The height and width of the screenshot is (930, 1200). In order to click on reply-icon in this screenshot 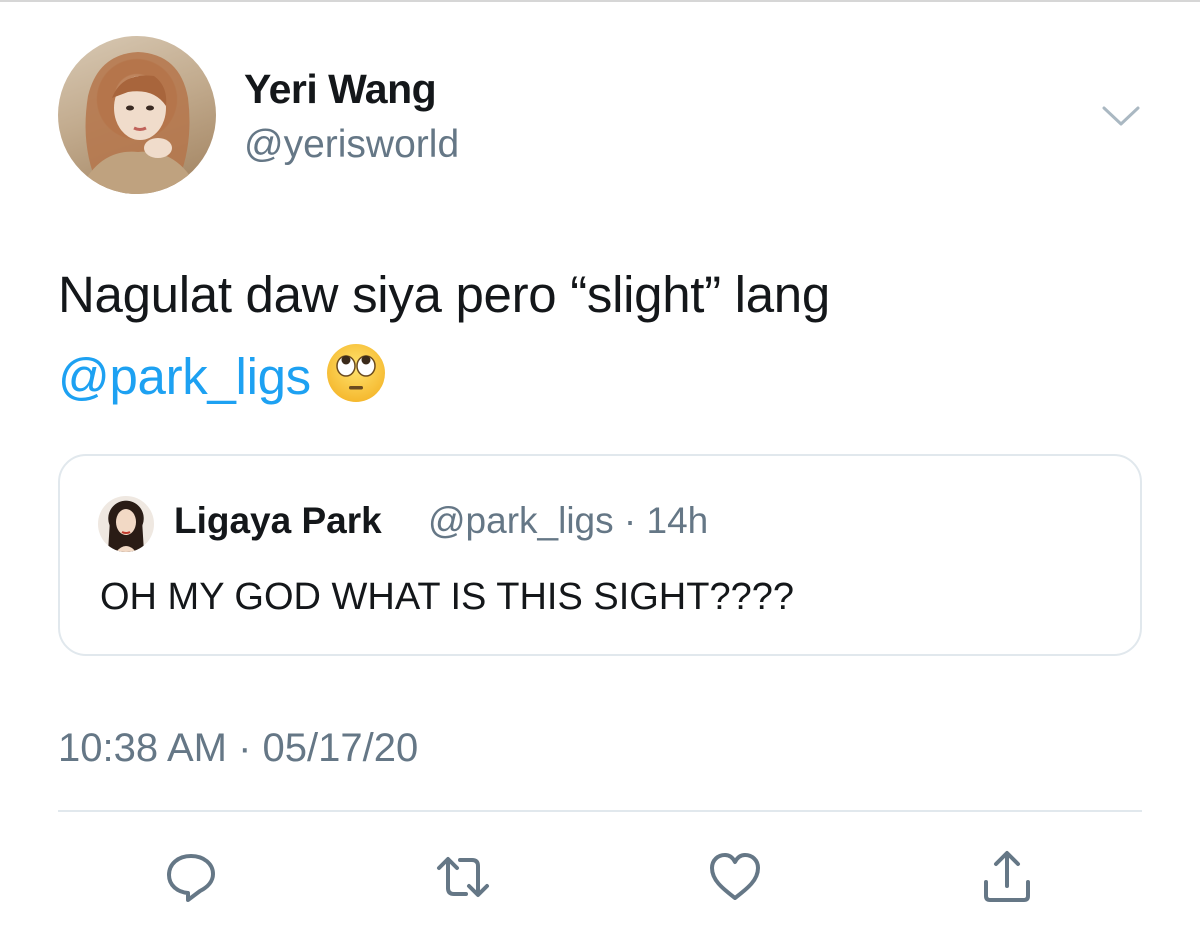, I will do `click(191, 878)`.